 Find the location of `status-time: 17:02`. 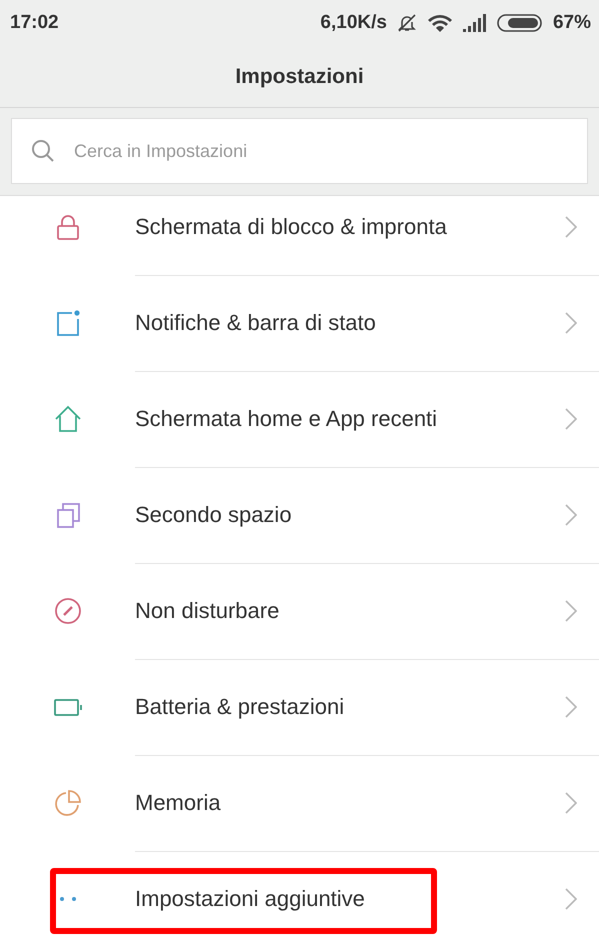

status-time: 17:02 is located at coordinates (34, 23).